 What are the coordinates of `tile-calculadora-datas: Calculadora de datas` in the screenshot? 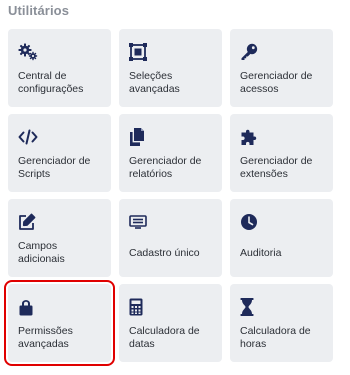 It's located at (170, 323).